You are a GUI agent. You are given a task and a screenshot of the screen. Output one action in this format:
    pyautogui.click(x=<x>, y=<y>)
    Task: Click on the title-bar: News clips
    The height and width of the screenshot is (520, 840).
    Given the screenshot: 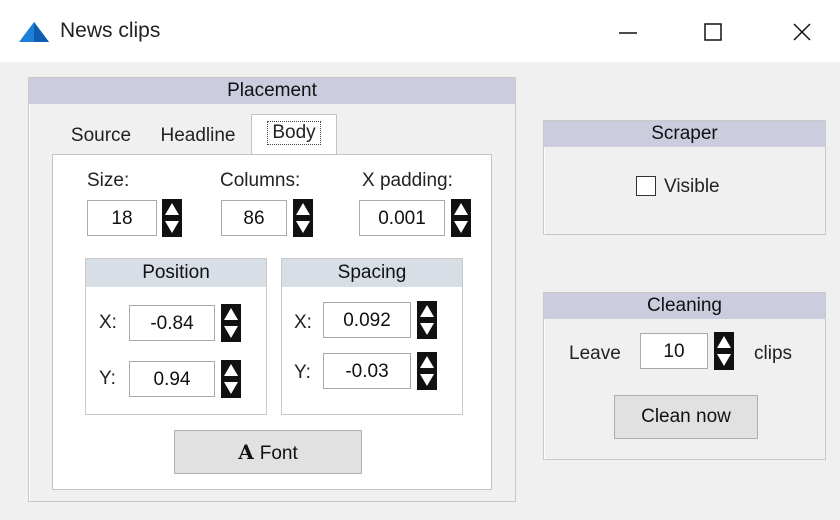 What is the action you would take?
    pyautogui.click(x=420, y=31)
    